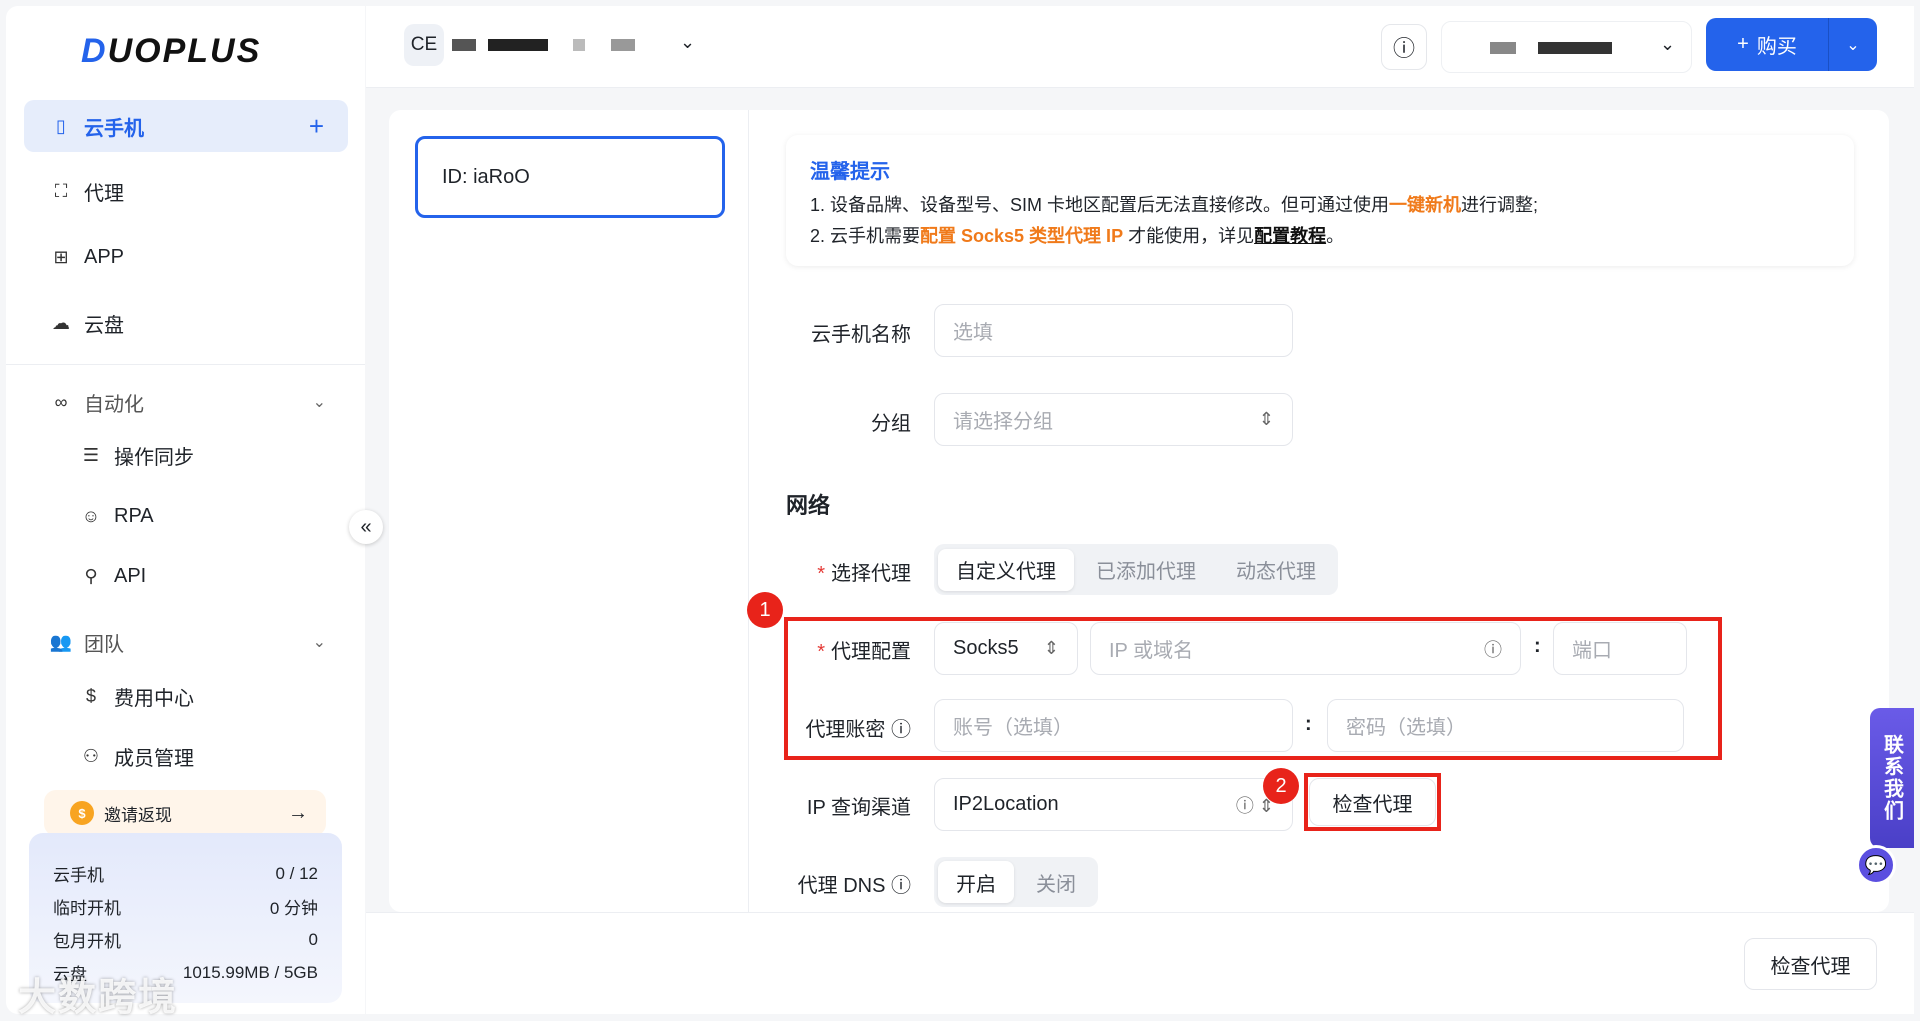 The height and width of the screenshot is (1021, 1920). Describe the element at coordinates (1404, 47) in the screenshot. I see `help-button: ⓘ` at that location.